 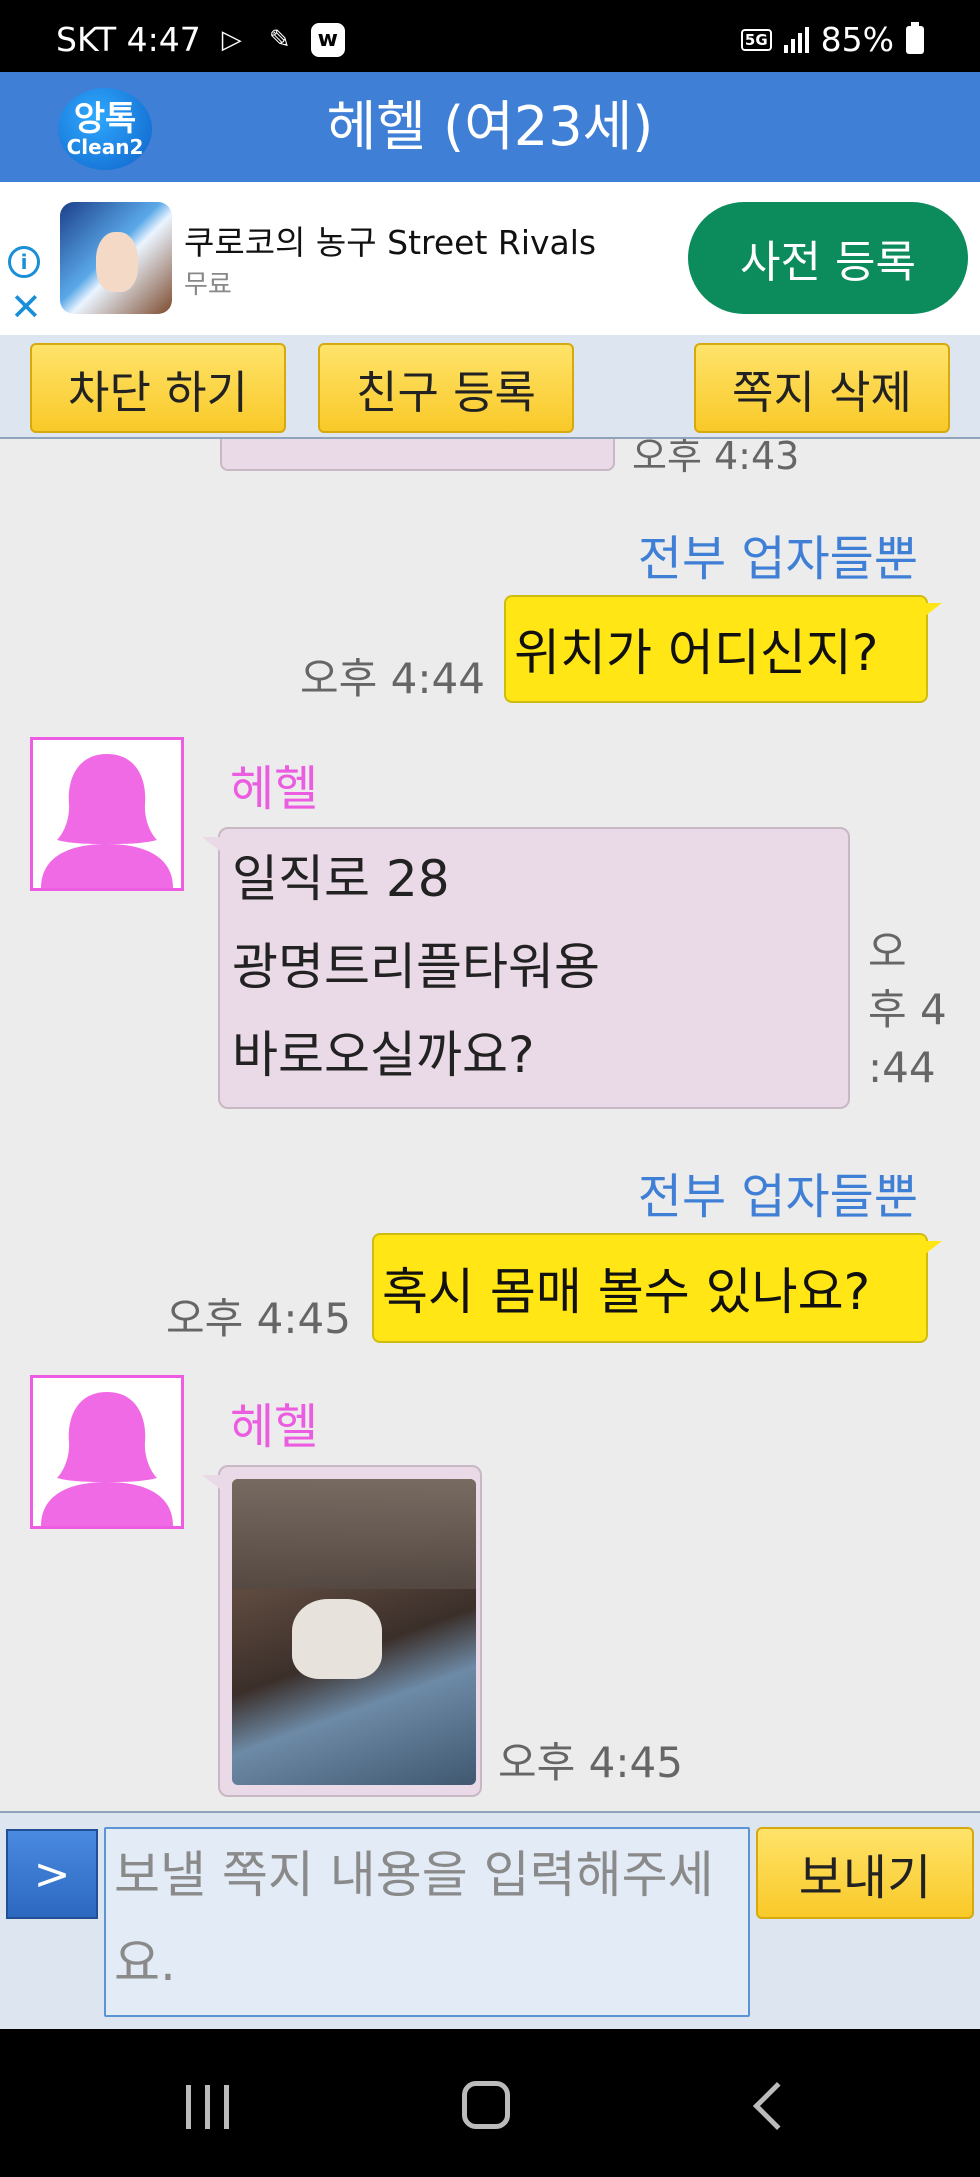 I want to click on their-message-bubble: 일직로 28 광명트리플타워용 바로오실까요?, so click(x=526, y=968).